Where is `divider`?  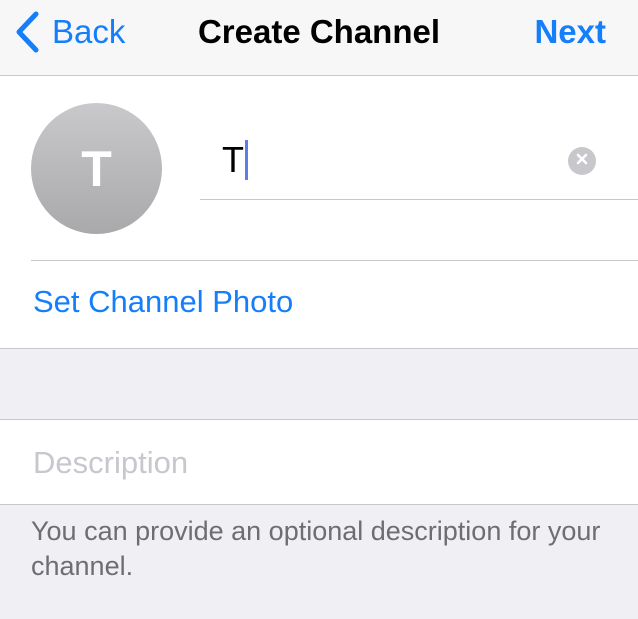 divider is located at coordinates (334, 260).